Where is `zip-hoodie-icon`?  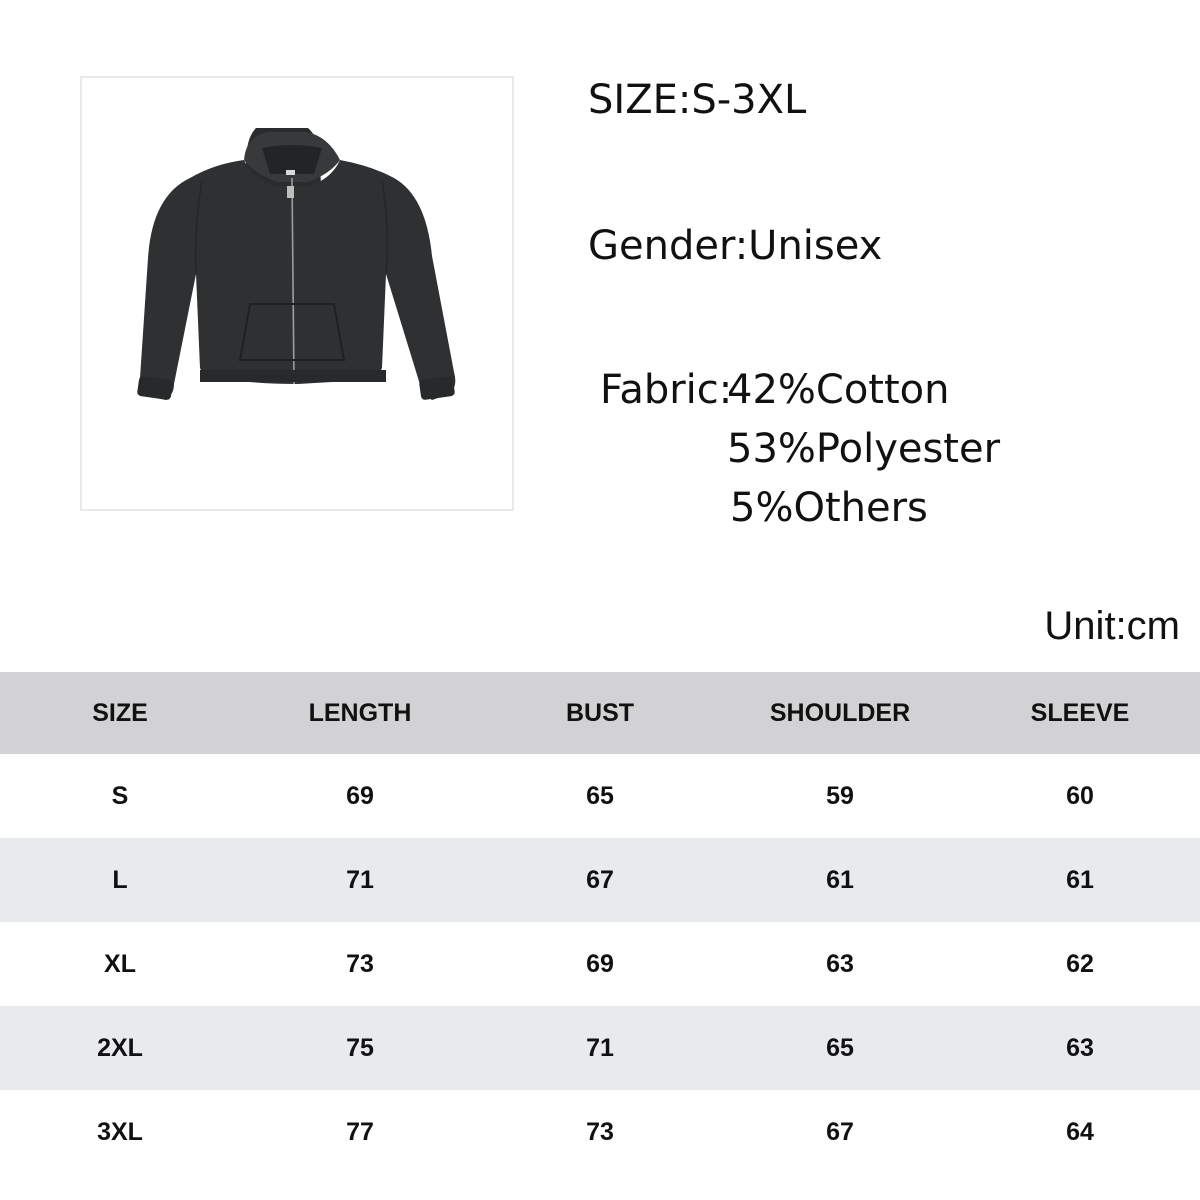
zip-hoodie-icon is located at coordinates (296, 264).